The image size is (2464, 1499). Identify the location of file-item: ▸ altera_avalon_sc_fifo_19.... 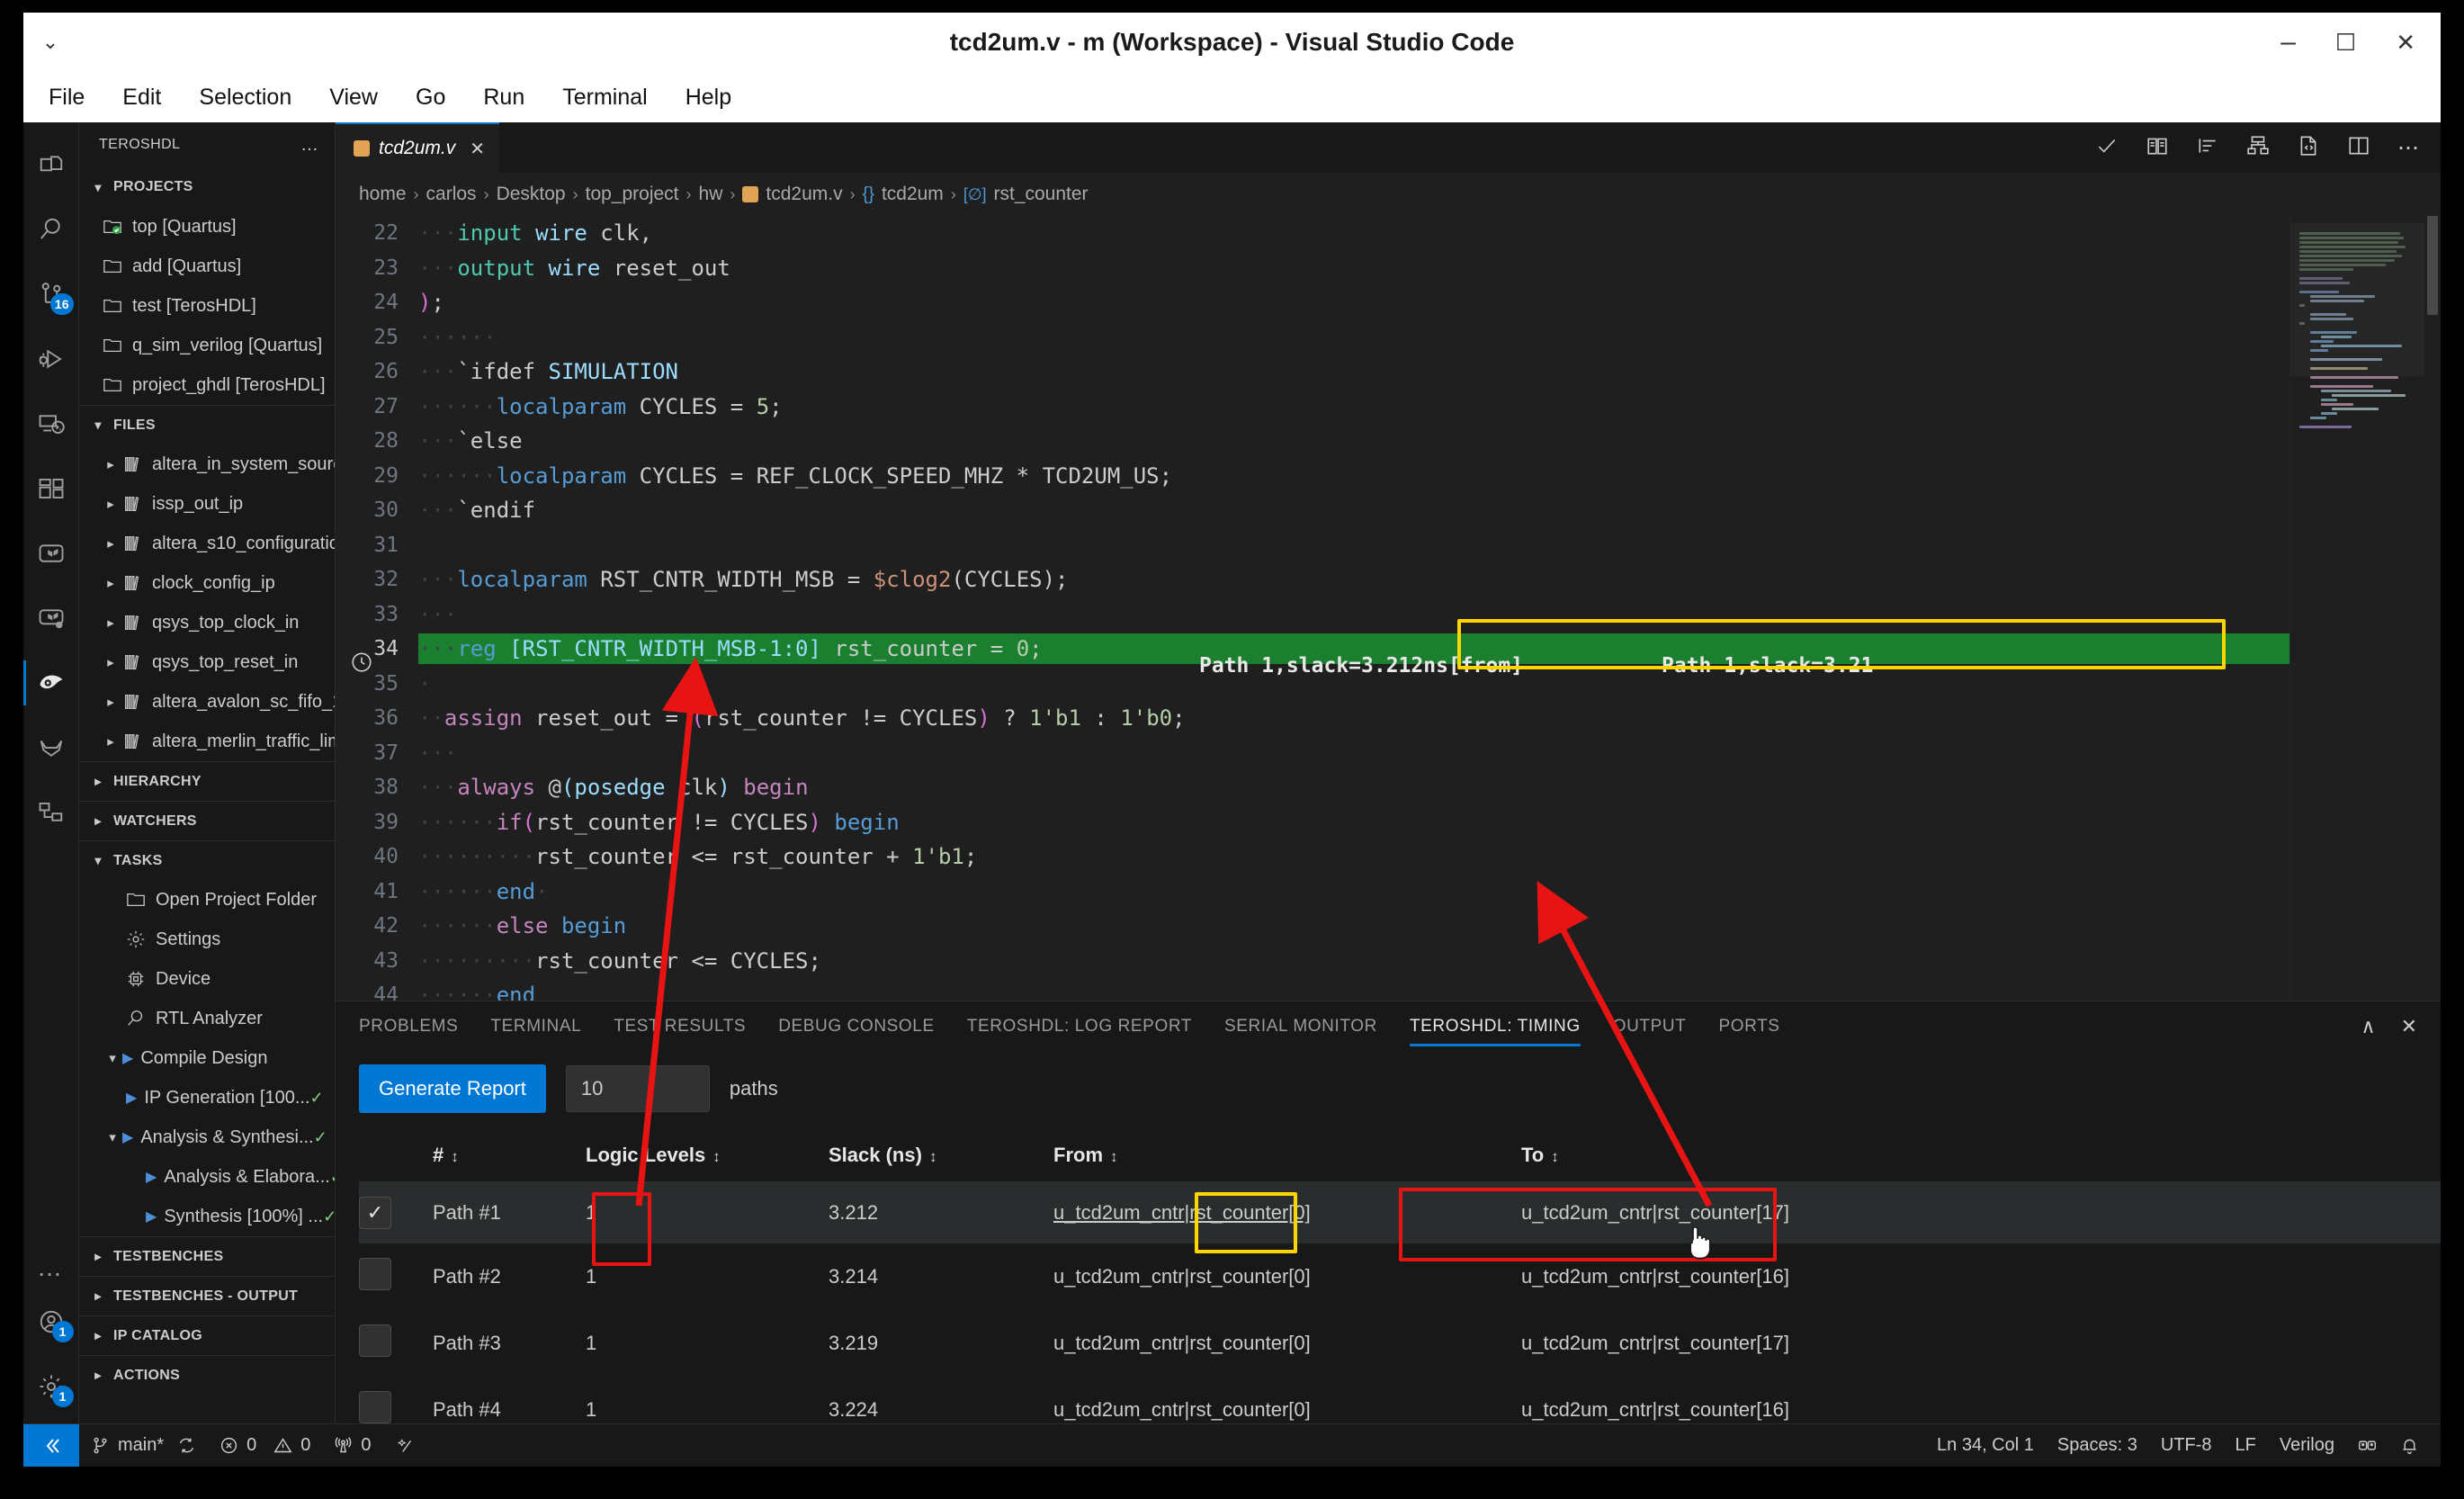
(207, 702).